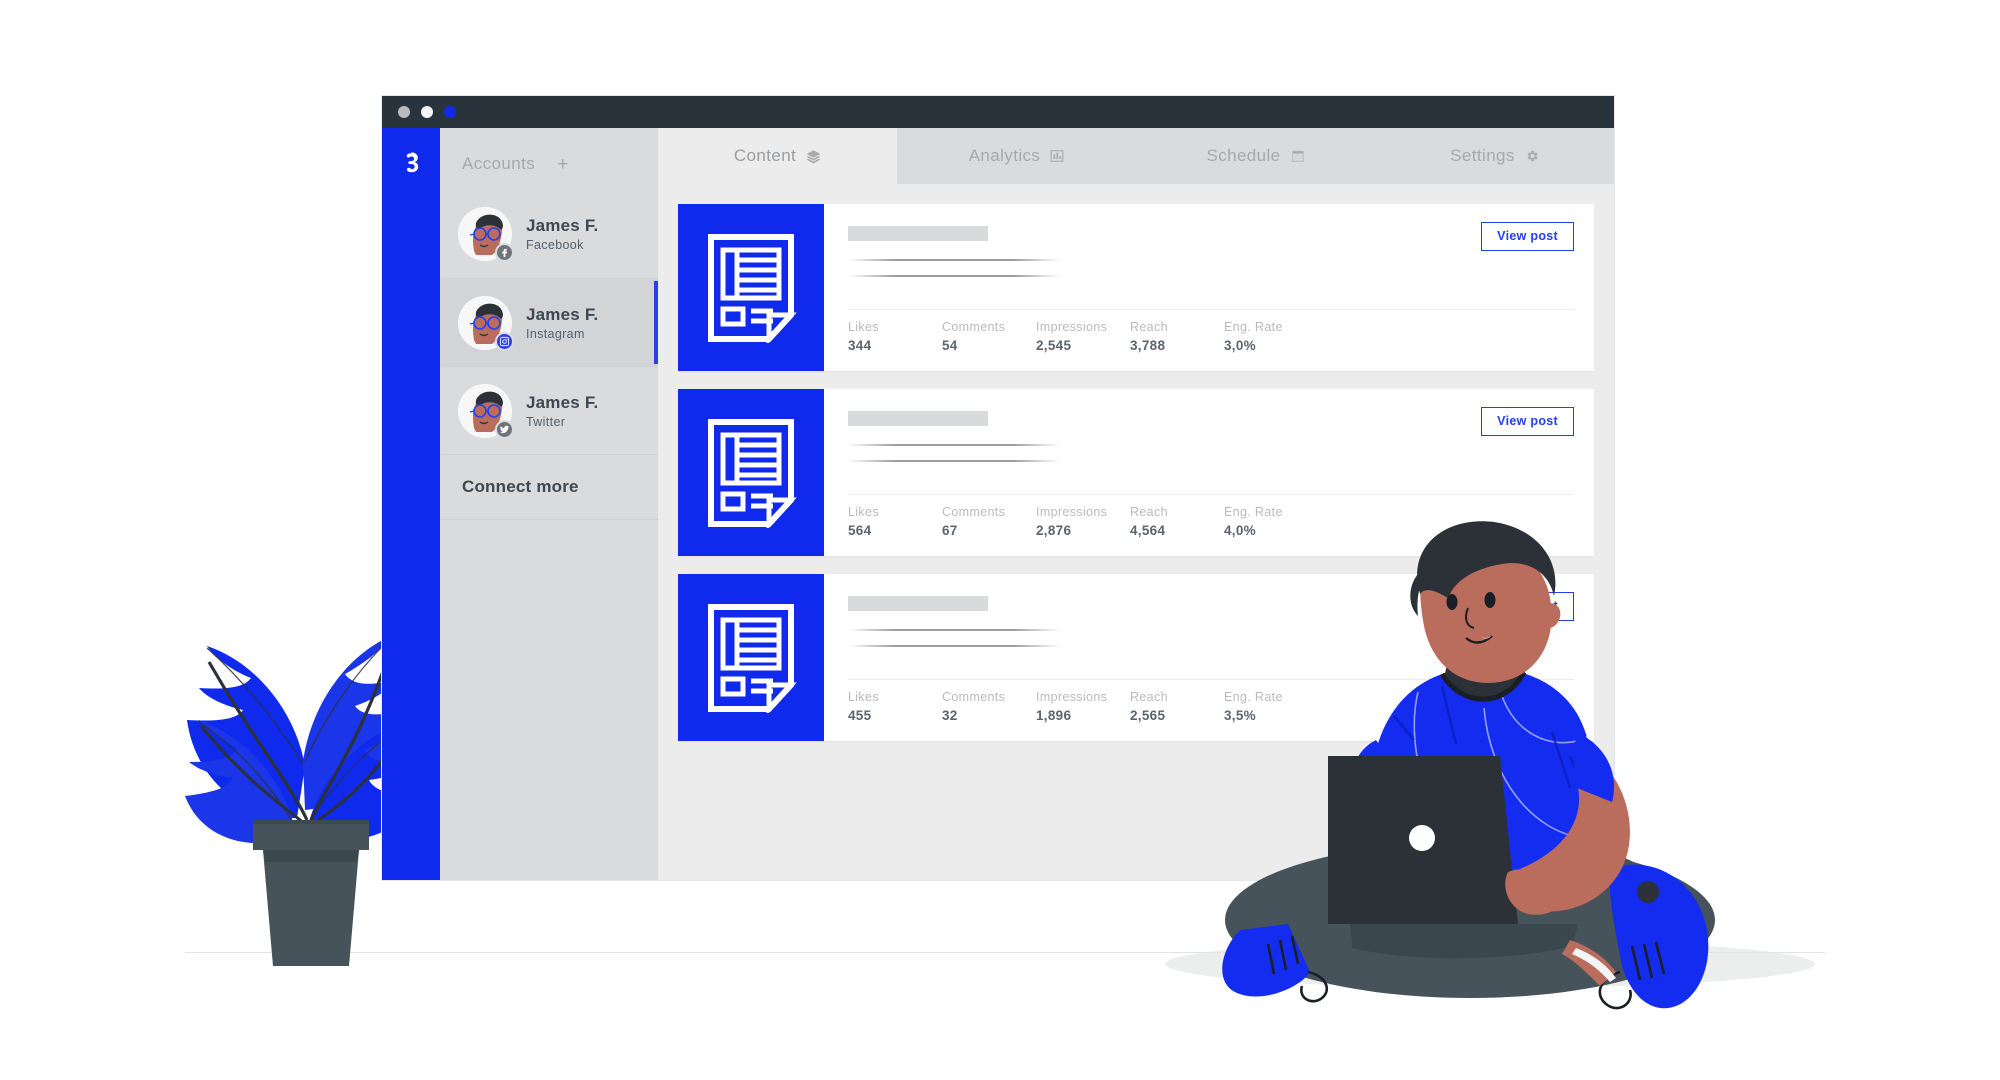 The width and height of the screenshot is (2000, 1080). Describe the element at coordinates (1054, 530) in the screenshot. I see `metric-value: 2,876` at that location.